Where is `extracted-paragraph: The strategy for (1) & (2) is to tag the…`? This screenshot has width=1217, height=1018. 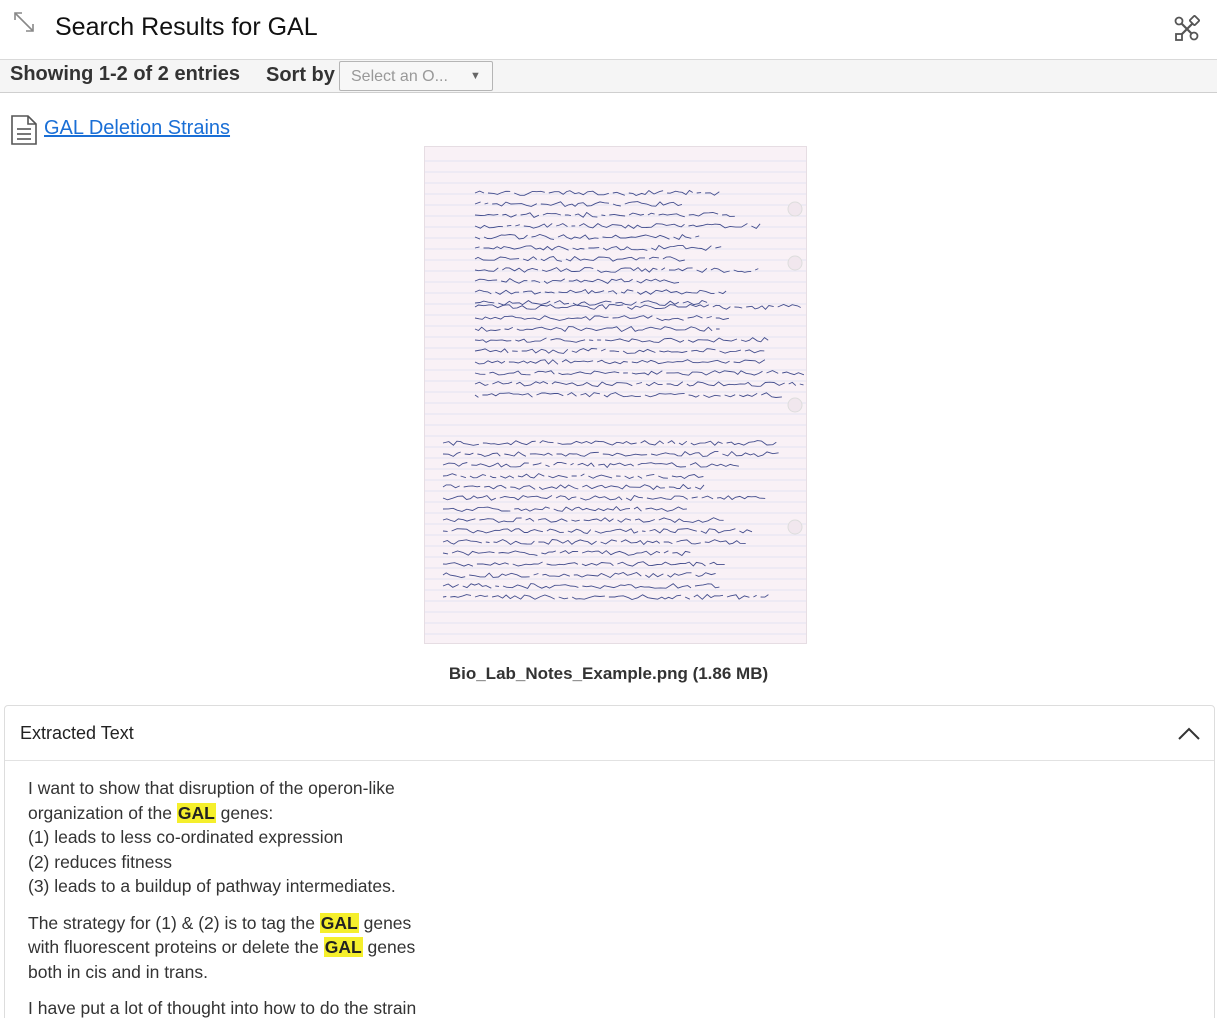 extracted-paragraph: The strategy for (1) & (2) is to tag the… is located at coordinates (238, 948).